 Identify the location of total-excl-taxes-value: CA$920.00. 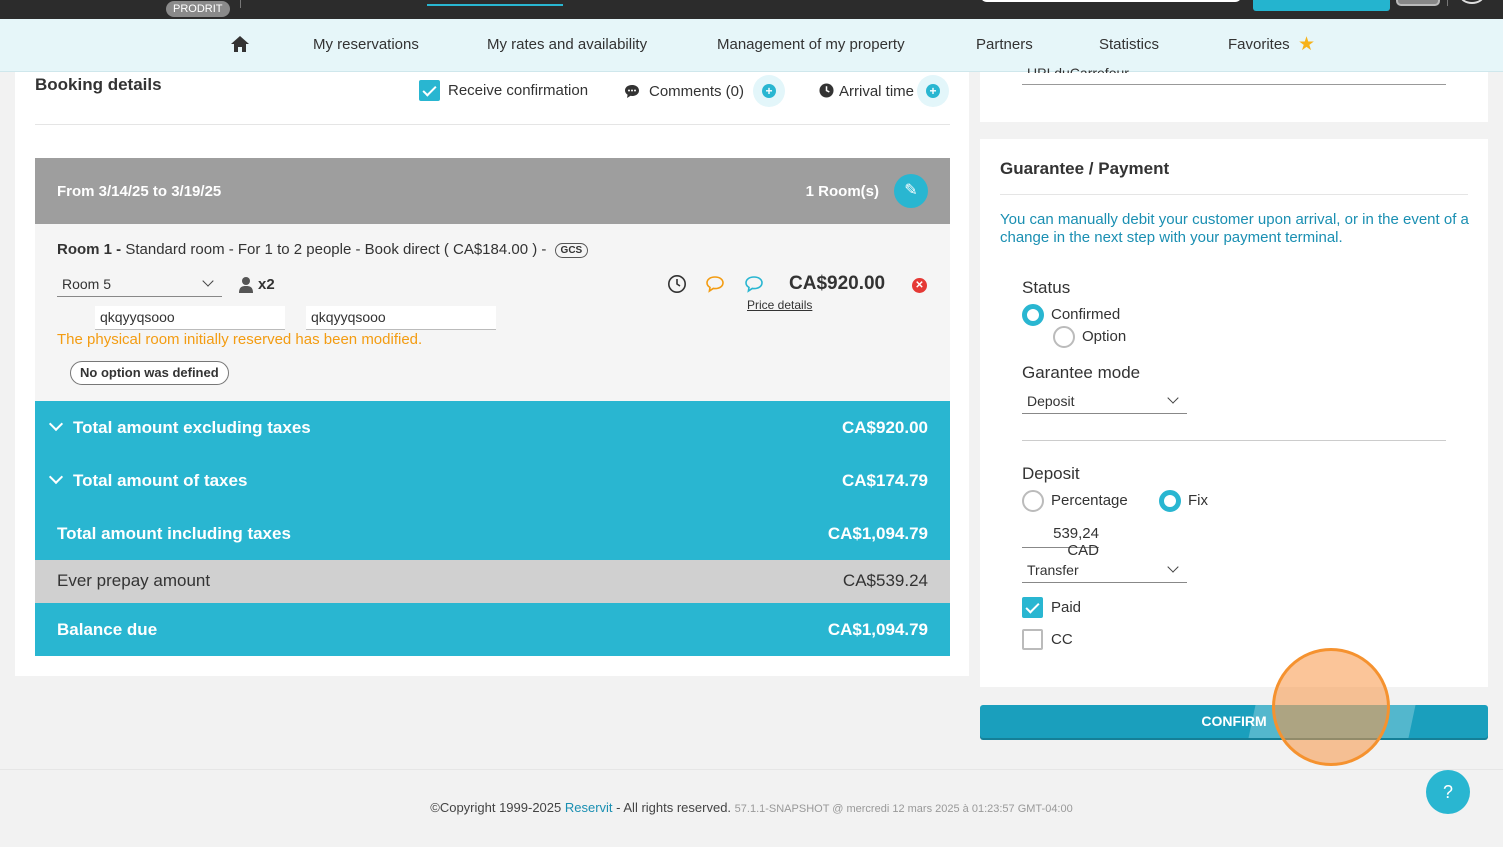
(884, 427).